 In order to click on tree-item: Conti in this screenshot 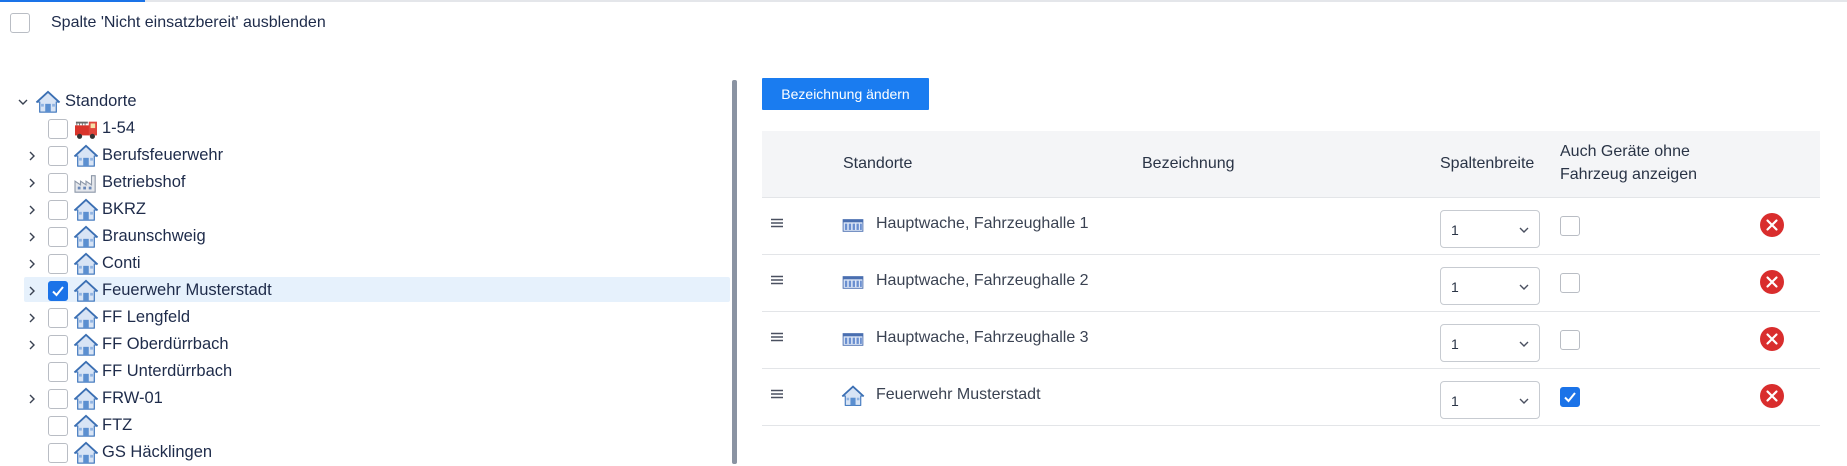, I will do `click(367, 263)`.